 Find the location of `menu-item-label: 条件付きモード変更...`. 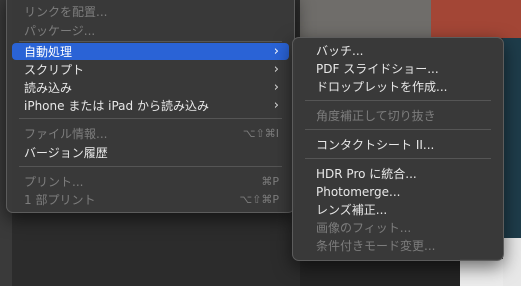

menu-item-label: 条件付きモード変更... is located at coordinates (376, 246).